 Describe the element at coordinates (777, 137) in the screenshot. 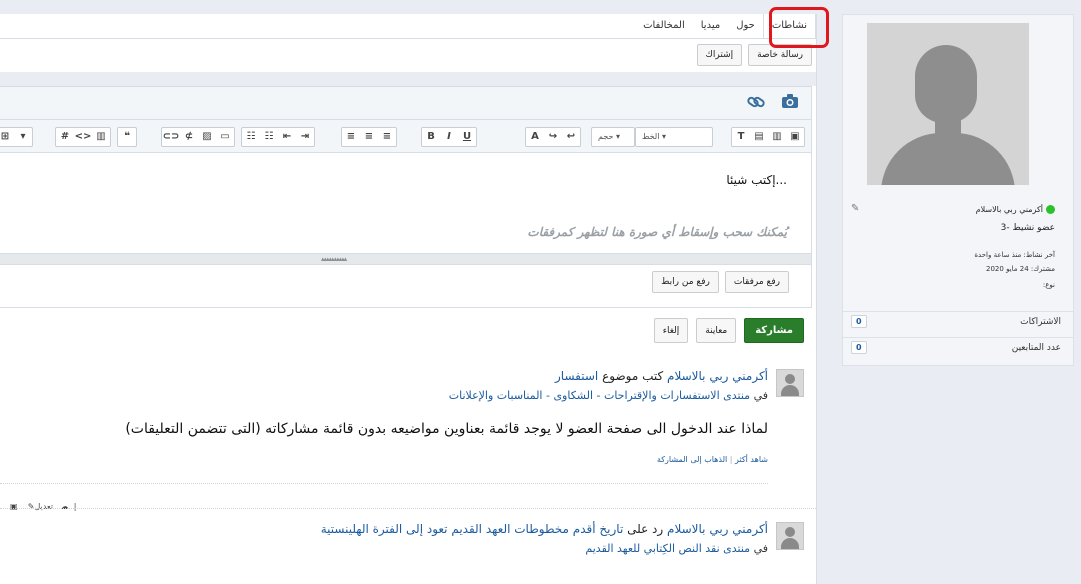

I see `paste-text-icon: ▥` at that location.